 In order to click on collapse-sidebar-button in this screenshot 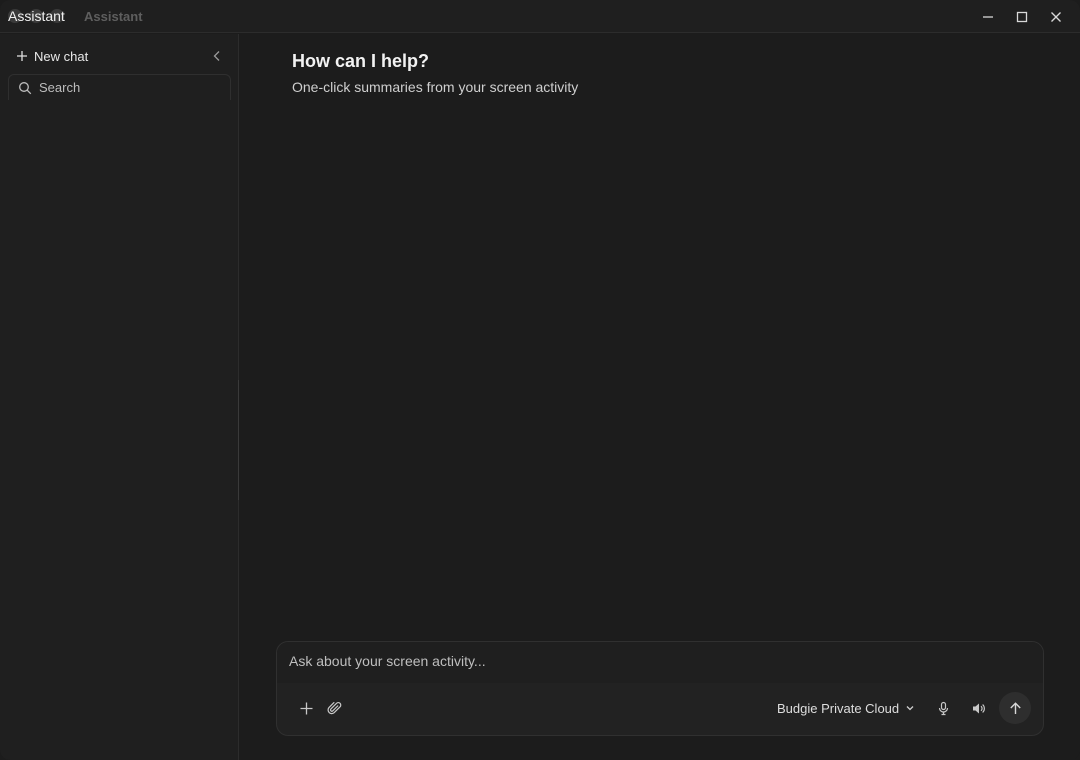, I will do `click(217, 56)`.